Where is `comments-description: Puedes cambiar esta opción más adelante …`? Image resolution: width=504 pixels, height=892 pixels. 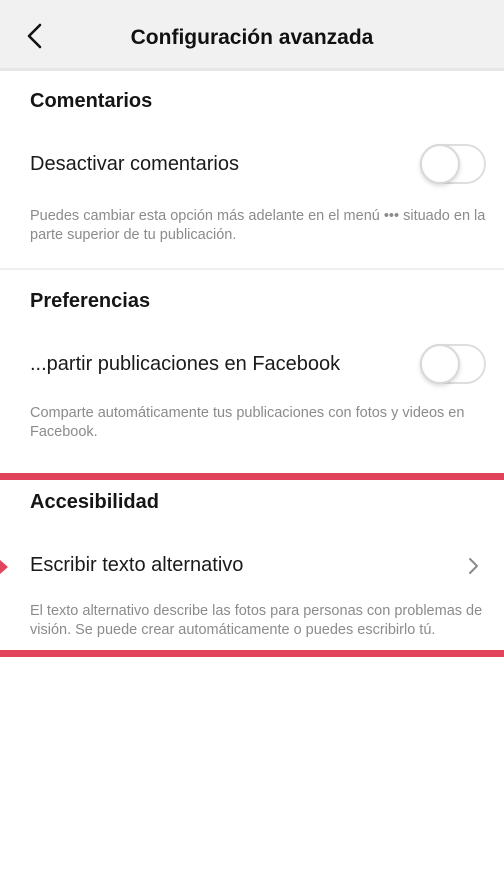 comments-description: Puedes cambiar esta opción más adelante … is located at coordinates (258, 225).